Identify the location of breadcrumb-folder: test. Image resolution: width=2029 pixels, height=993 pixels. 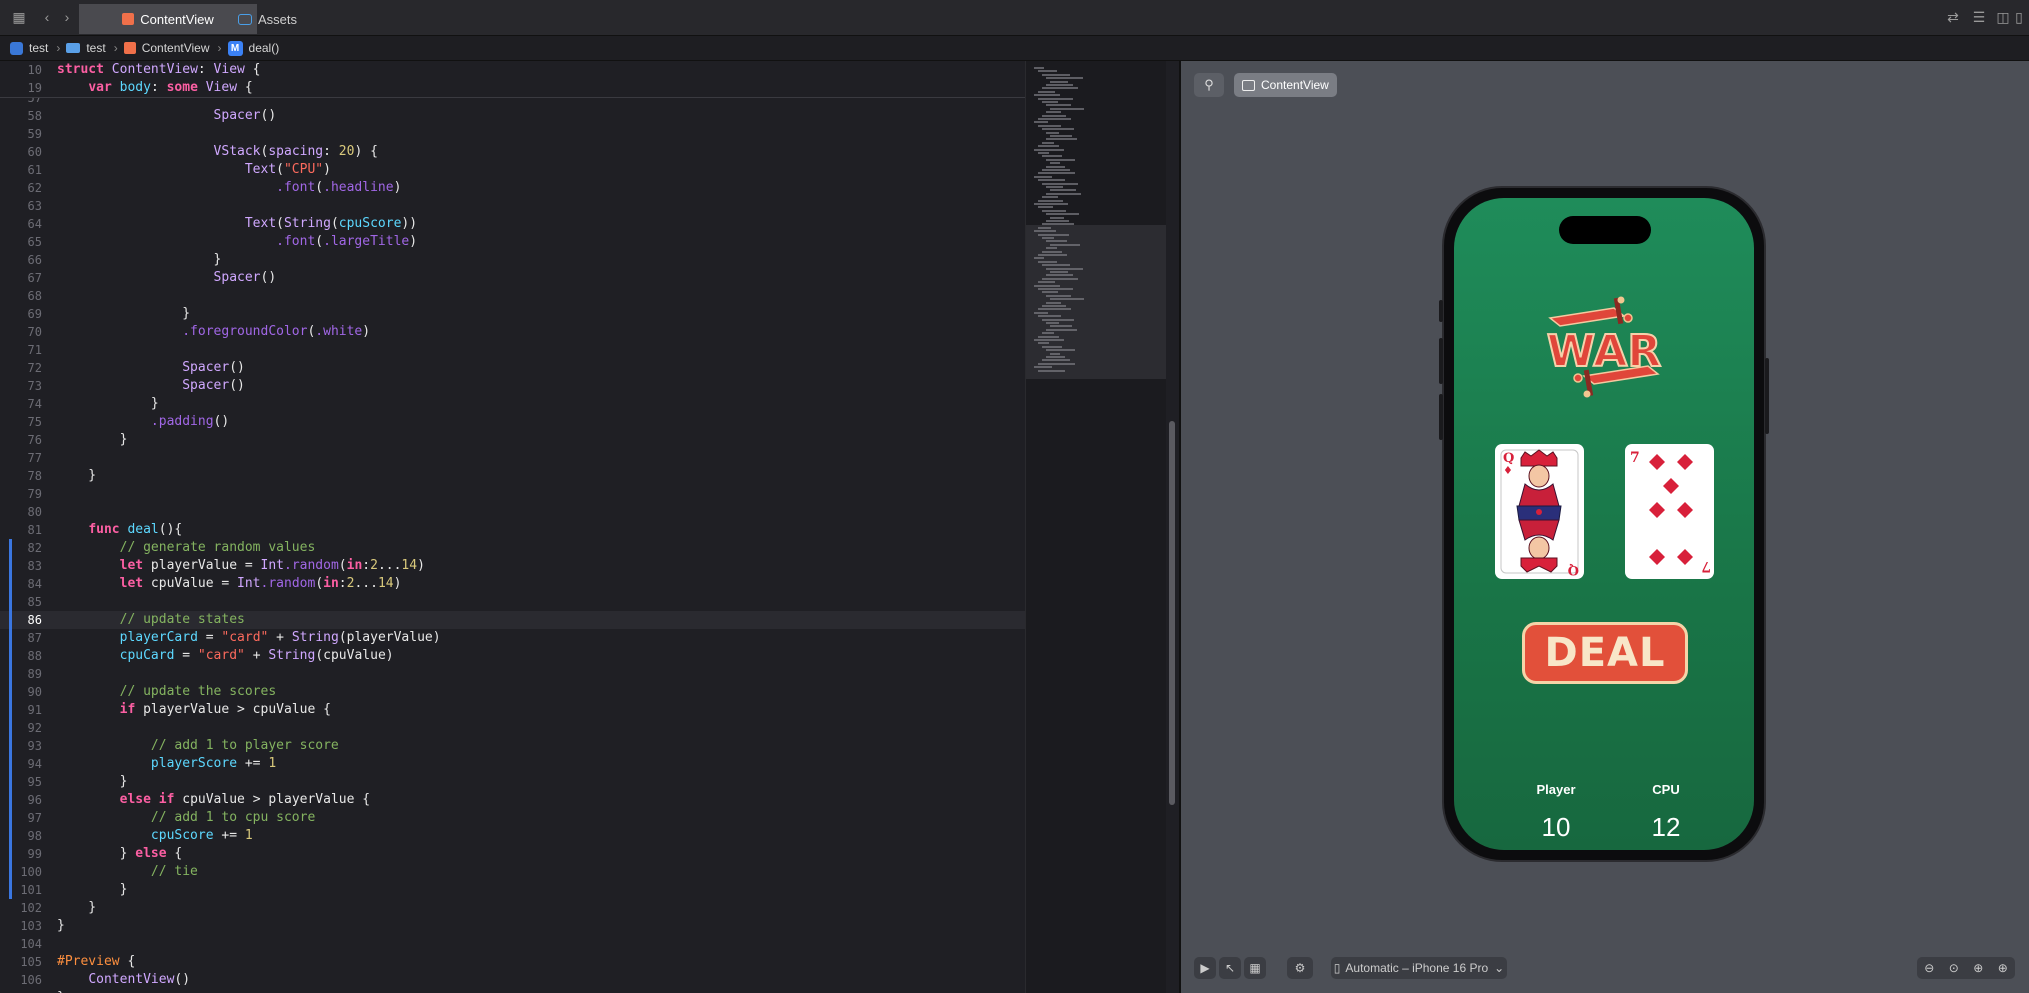
(86, 48).